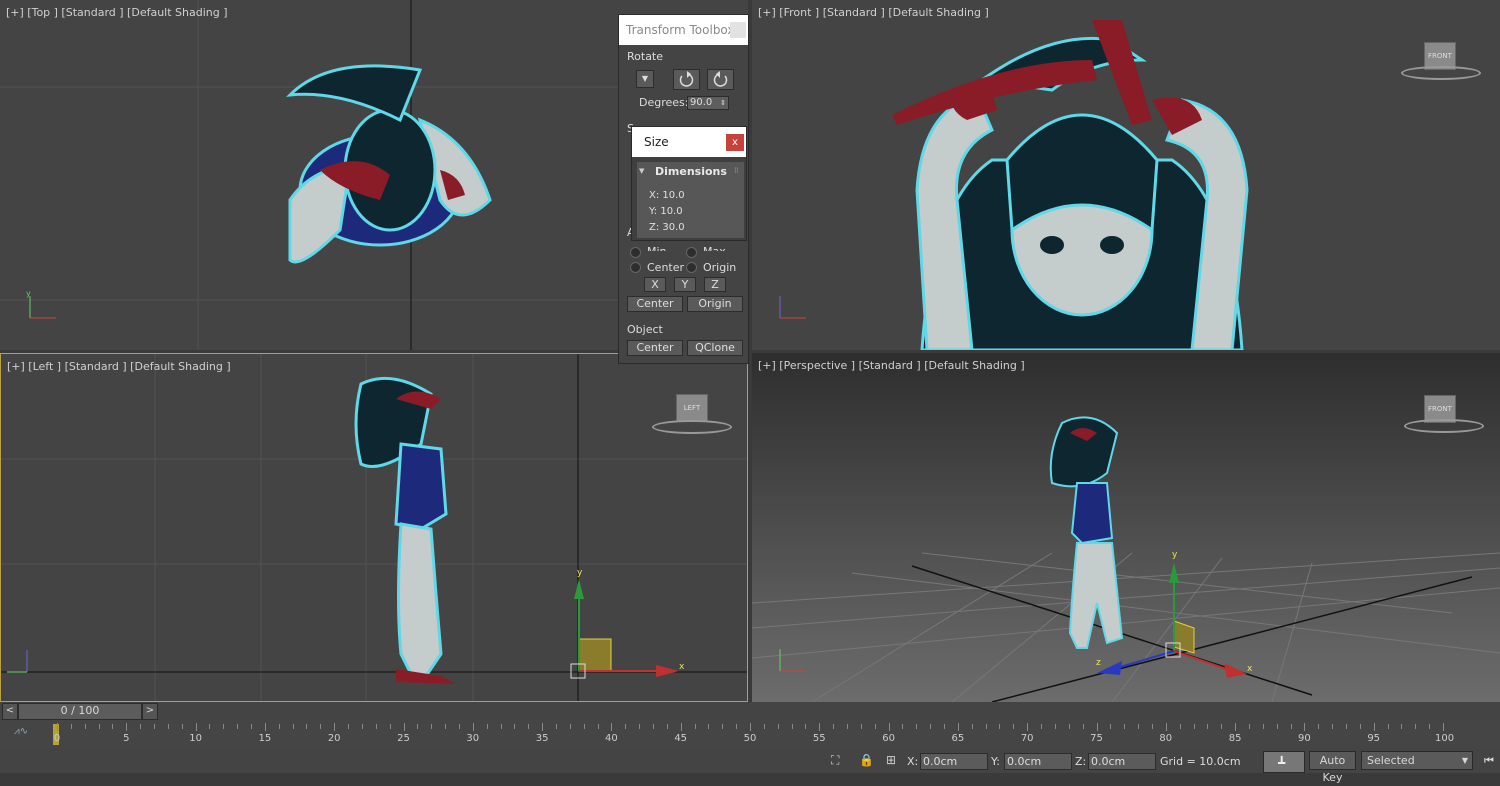 This screenshot has width=1500, height=786. What do you see at coordinates (1304, 738) in the screenshot?
I see `timeline-tick-label: 90` at bounding box center [1304, 738].